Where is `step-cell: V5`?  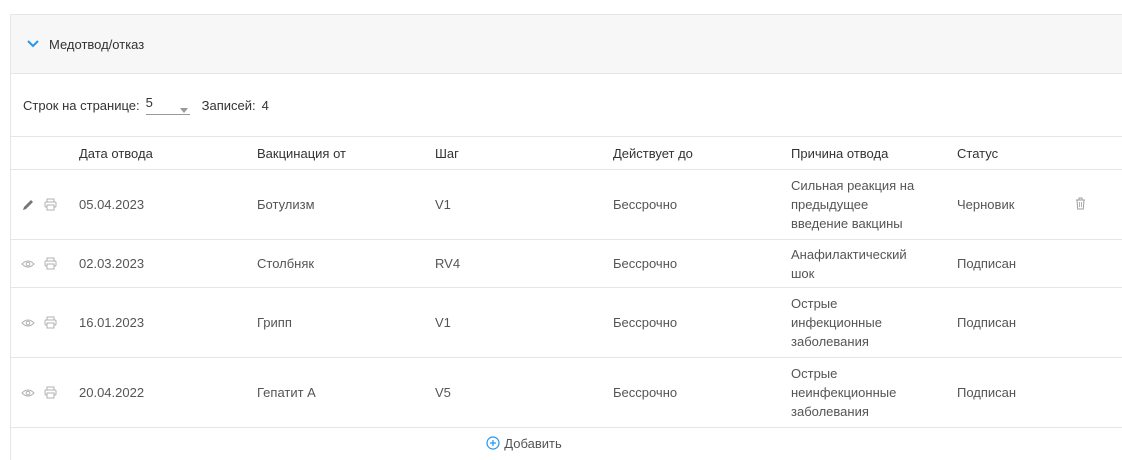 step-cell: V5 is located at coordinates (524, 392).